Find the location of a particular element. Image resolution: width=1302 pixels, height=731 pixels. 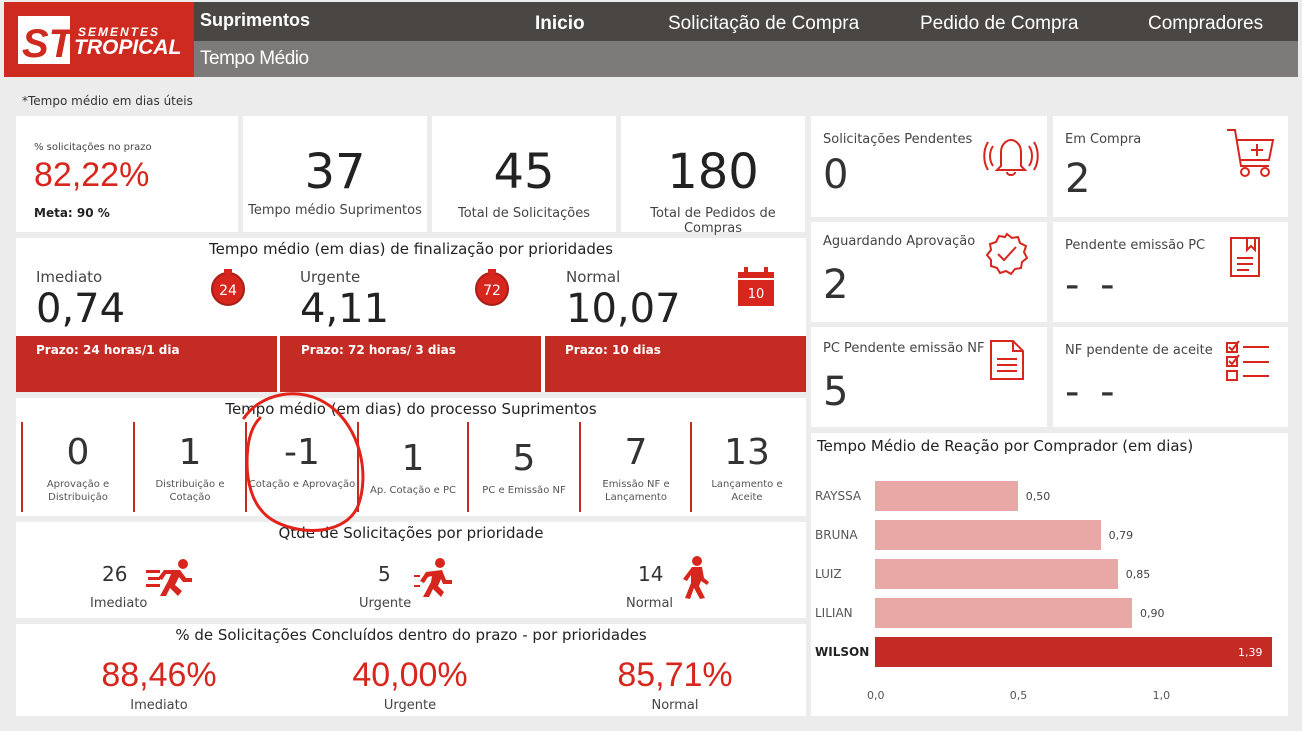

bar-value-label: 0,79 is located at coordinates (1121, 535).